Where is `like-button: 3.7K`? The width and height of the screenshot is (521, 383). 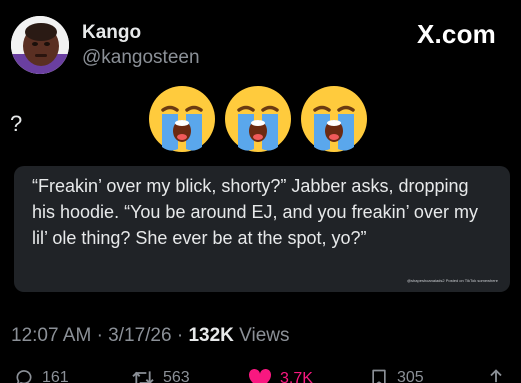 like-button: 3.7K is located at coordinates (280, 375).